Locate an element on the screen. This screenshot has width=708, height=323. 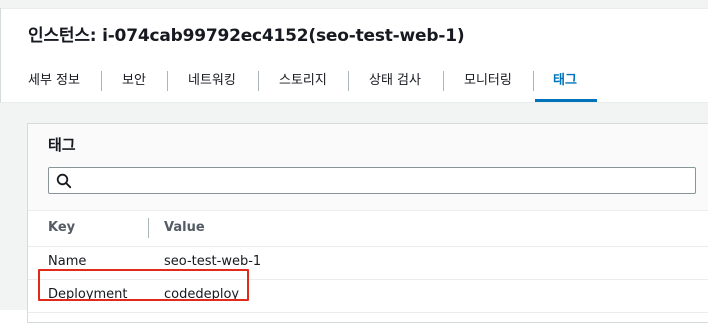
tab-storage: 스토리지 is located at coordinates (303, 81).